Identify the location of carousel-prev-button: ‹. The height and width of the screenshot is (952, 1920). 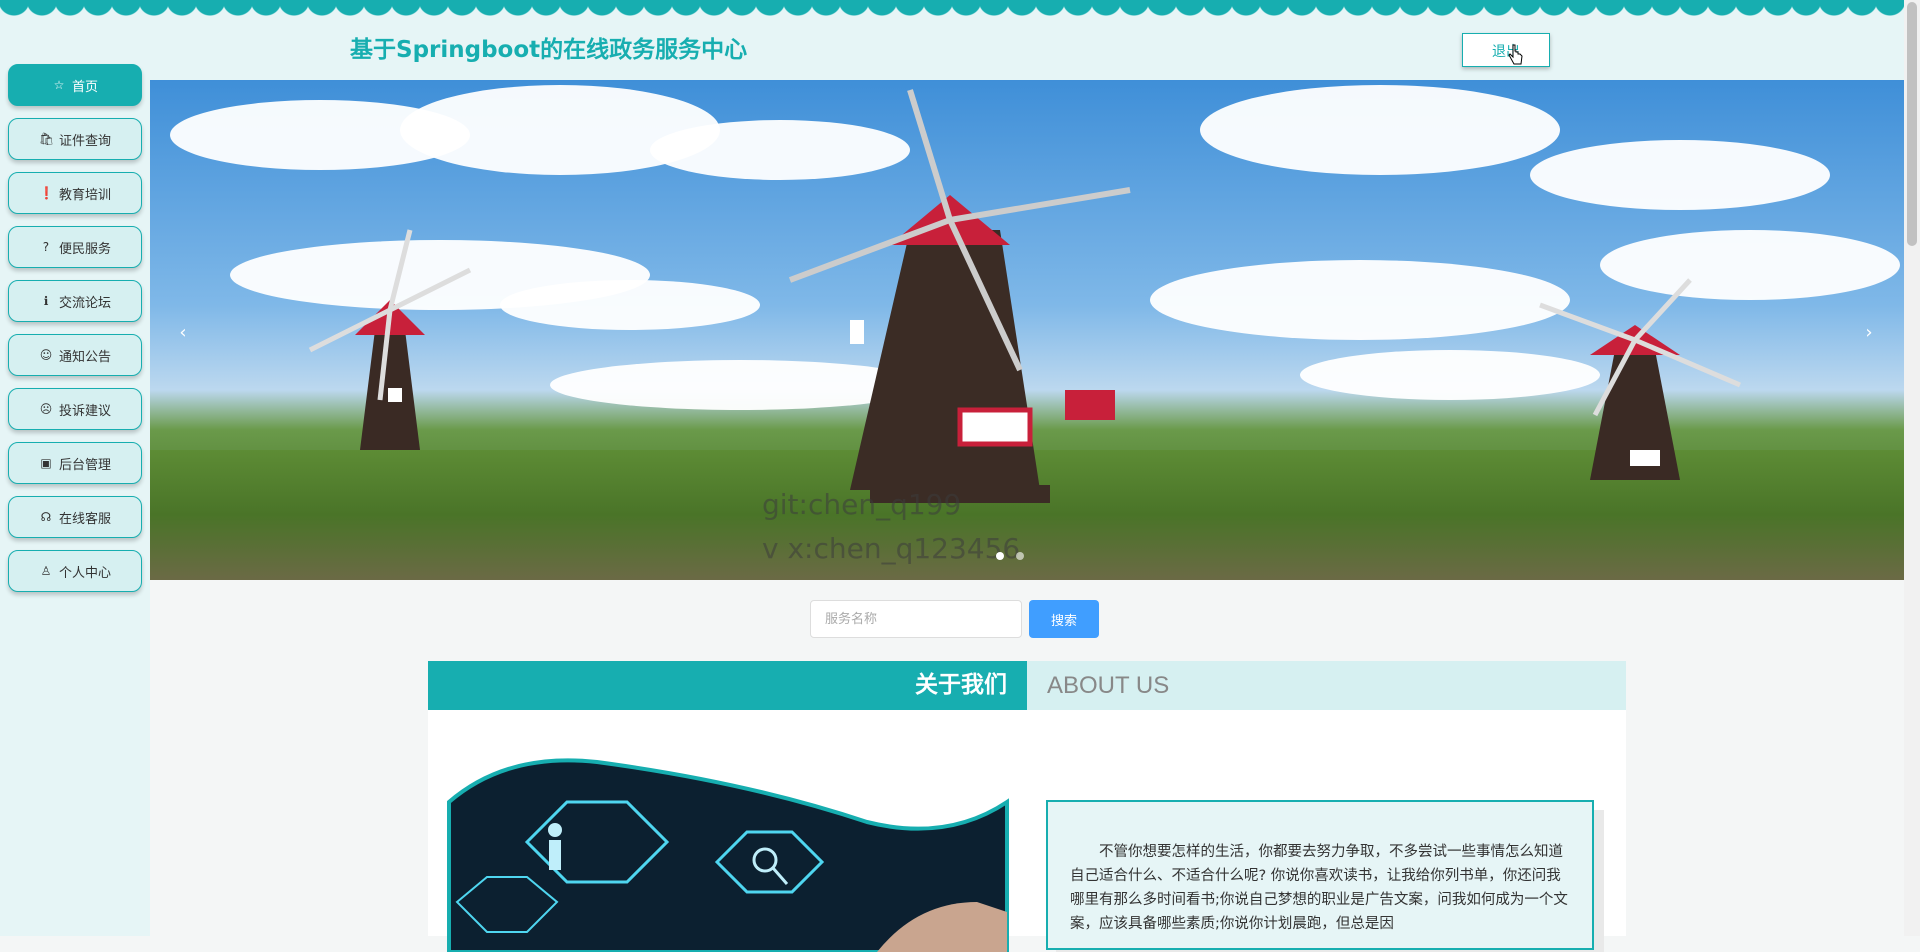
(183, 333).